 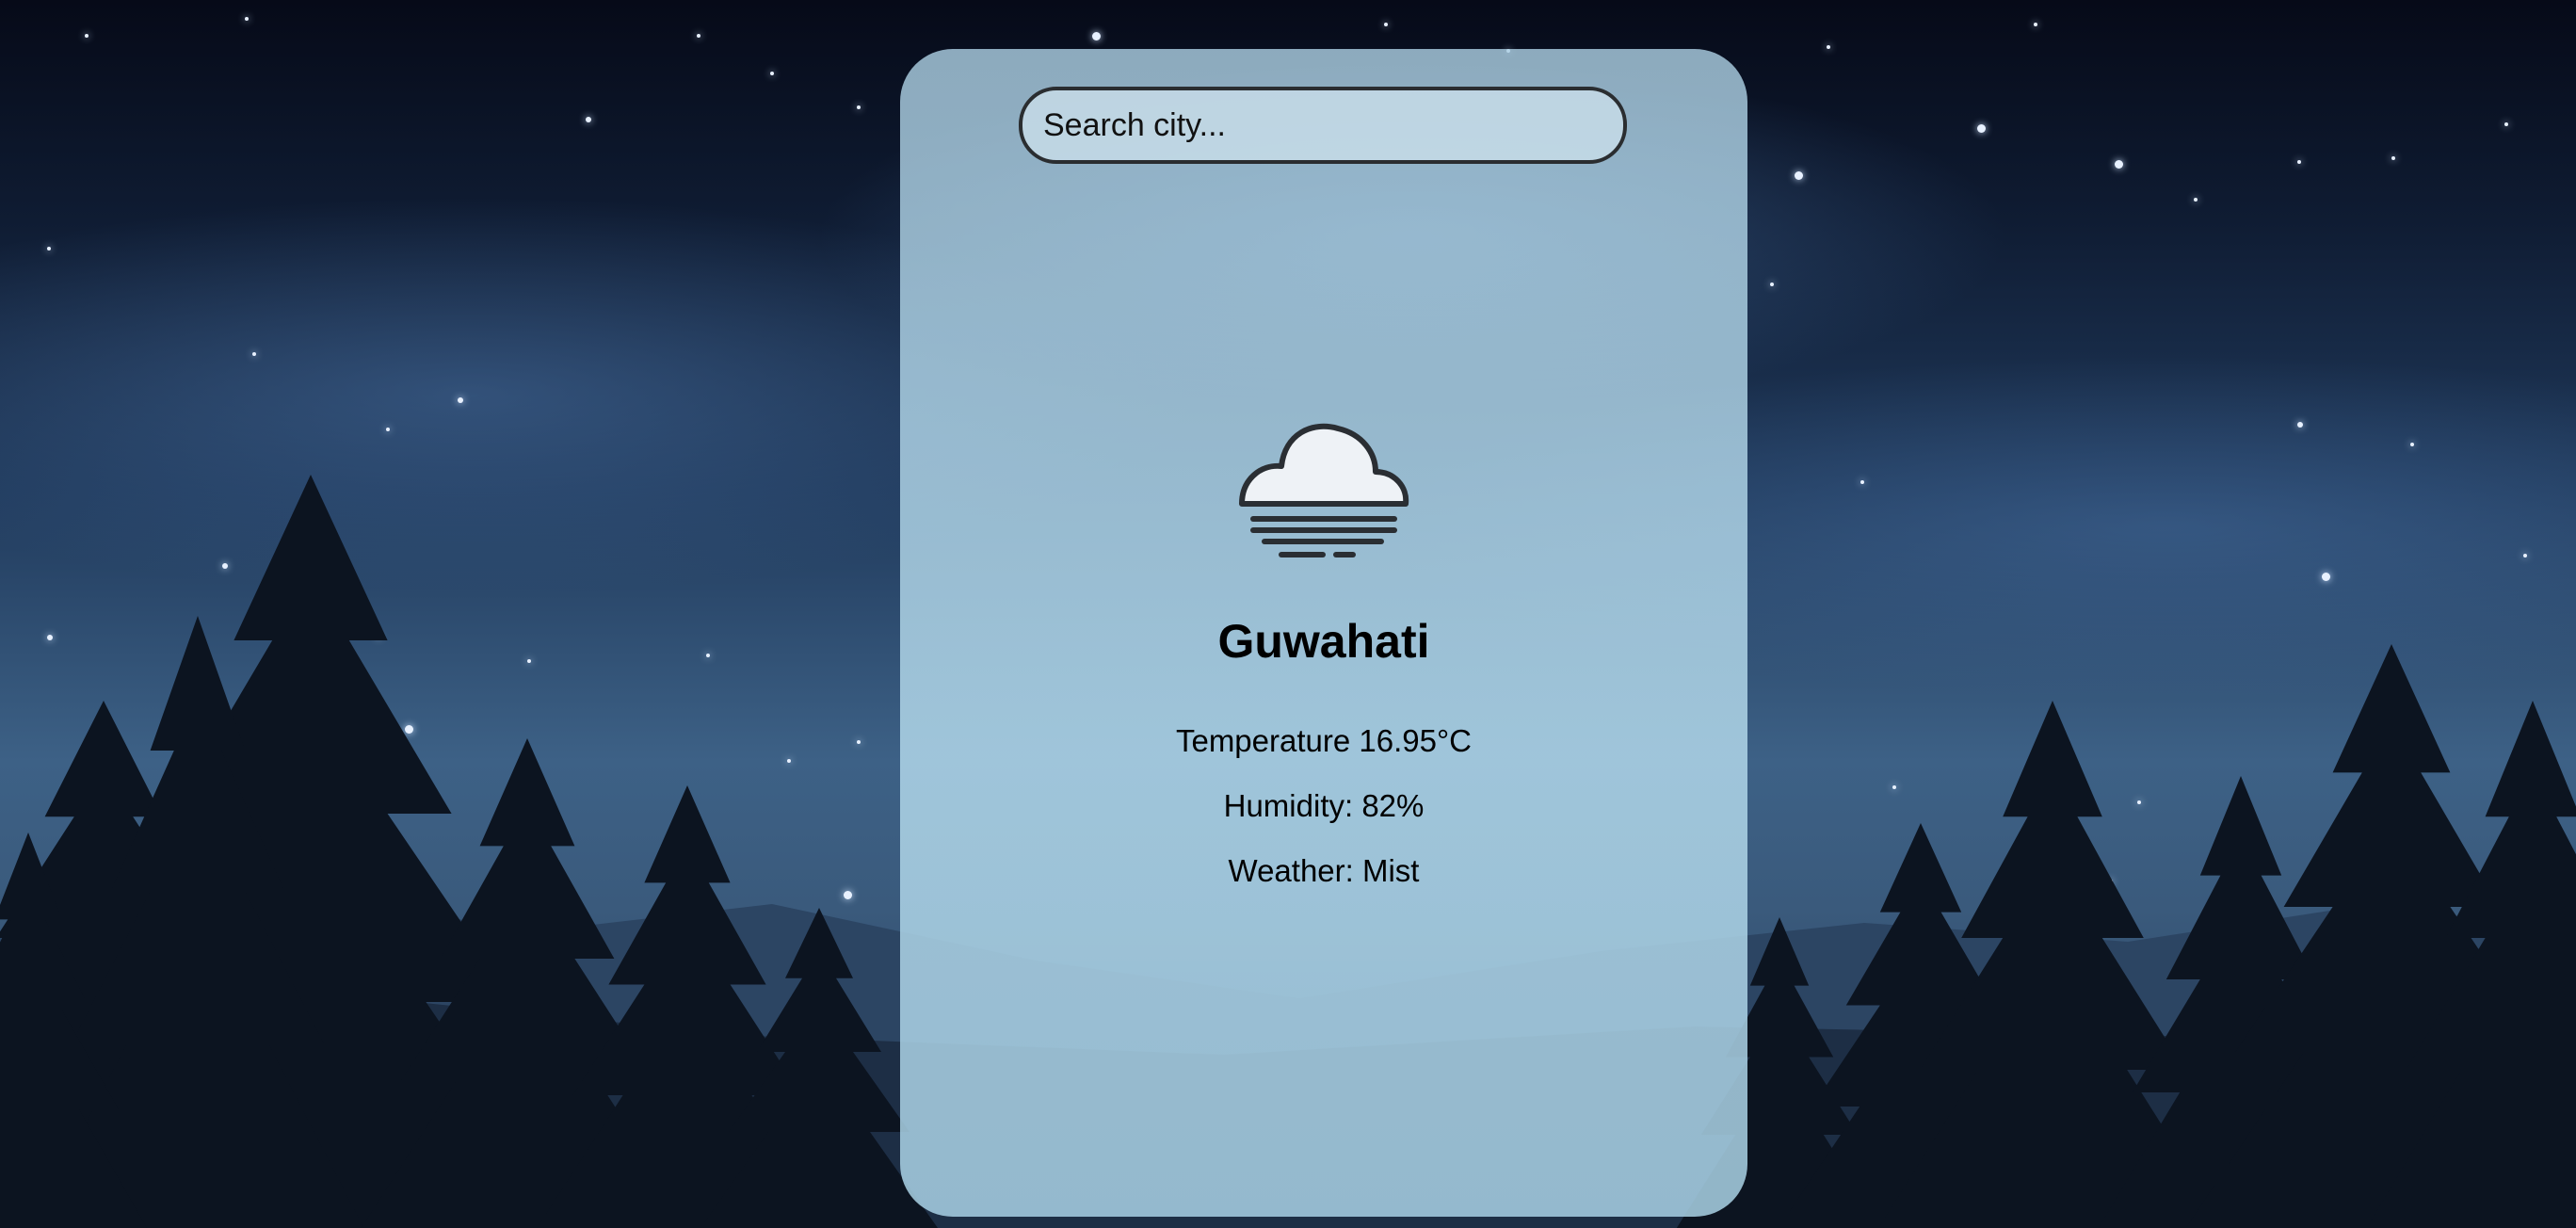 I want to click on city-search-input, so click(x=1323, y=126).